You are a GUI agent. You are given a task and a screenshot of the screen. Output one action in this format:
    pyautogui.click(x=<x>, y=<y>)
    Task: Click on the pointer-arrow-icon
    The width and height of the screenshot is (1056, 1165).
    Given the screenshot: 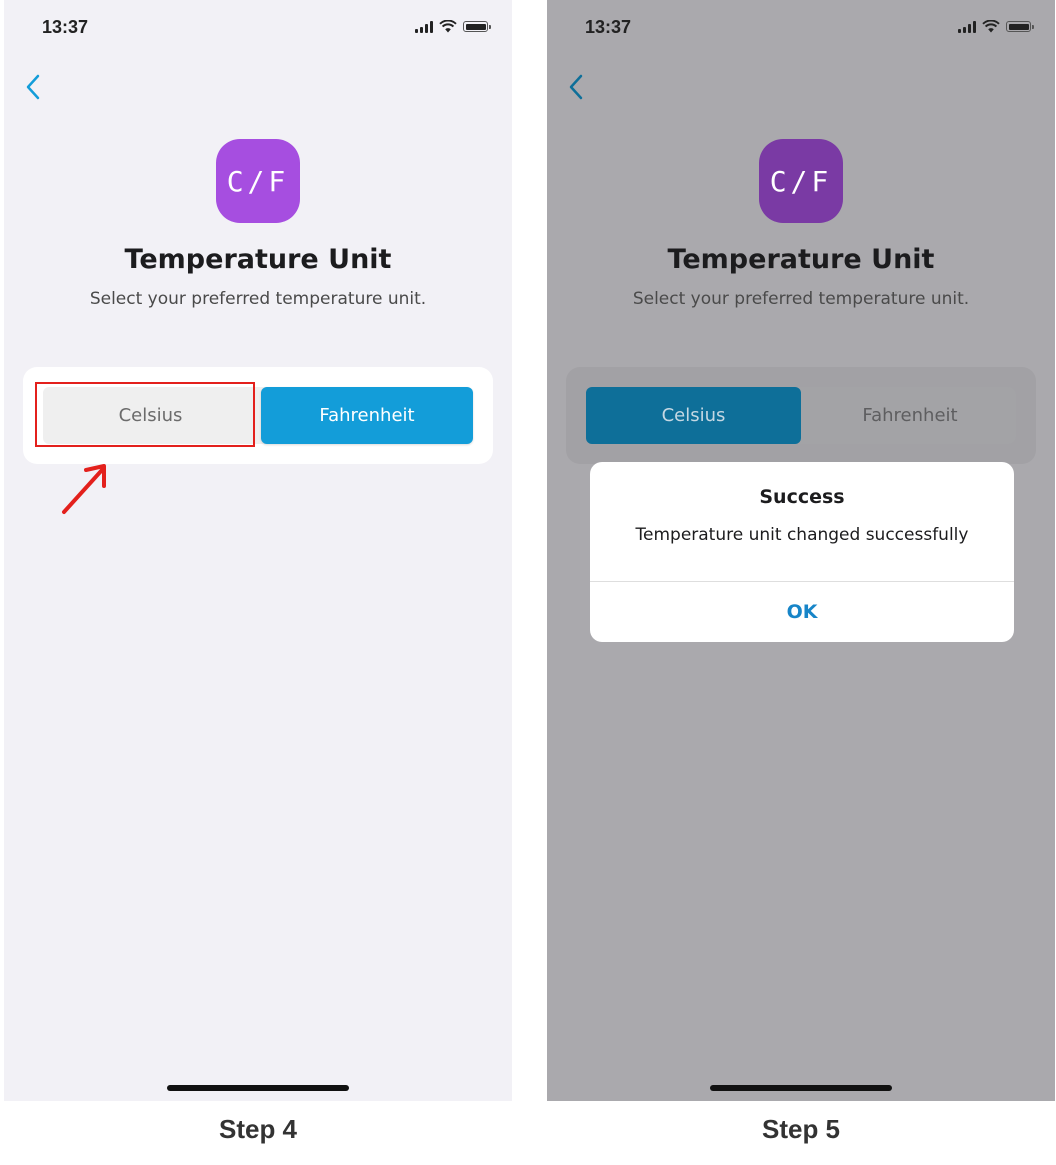 What is the action you would take?
    pyautogui.click(x=84, y=489)
    